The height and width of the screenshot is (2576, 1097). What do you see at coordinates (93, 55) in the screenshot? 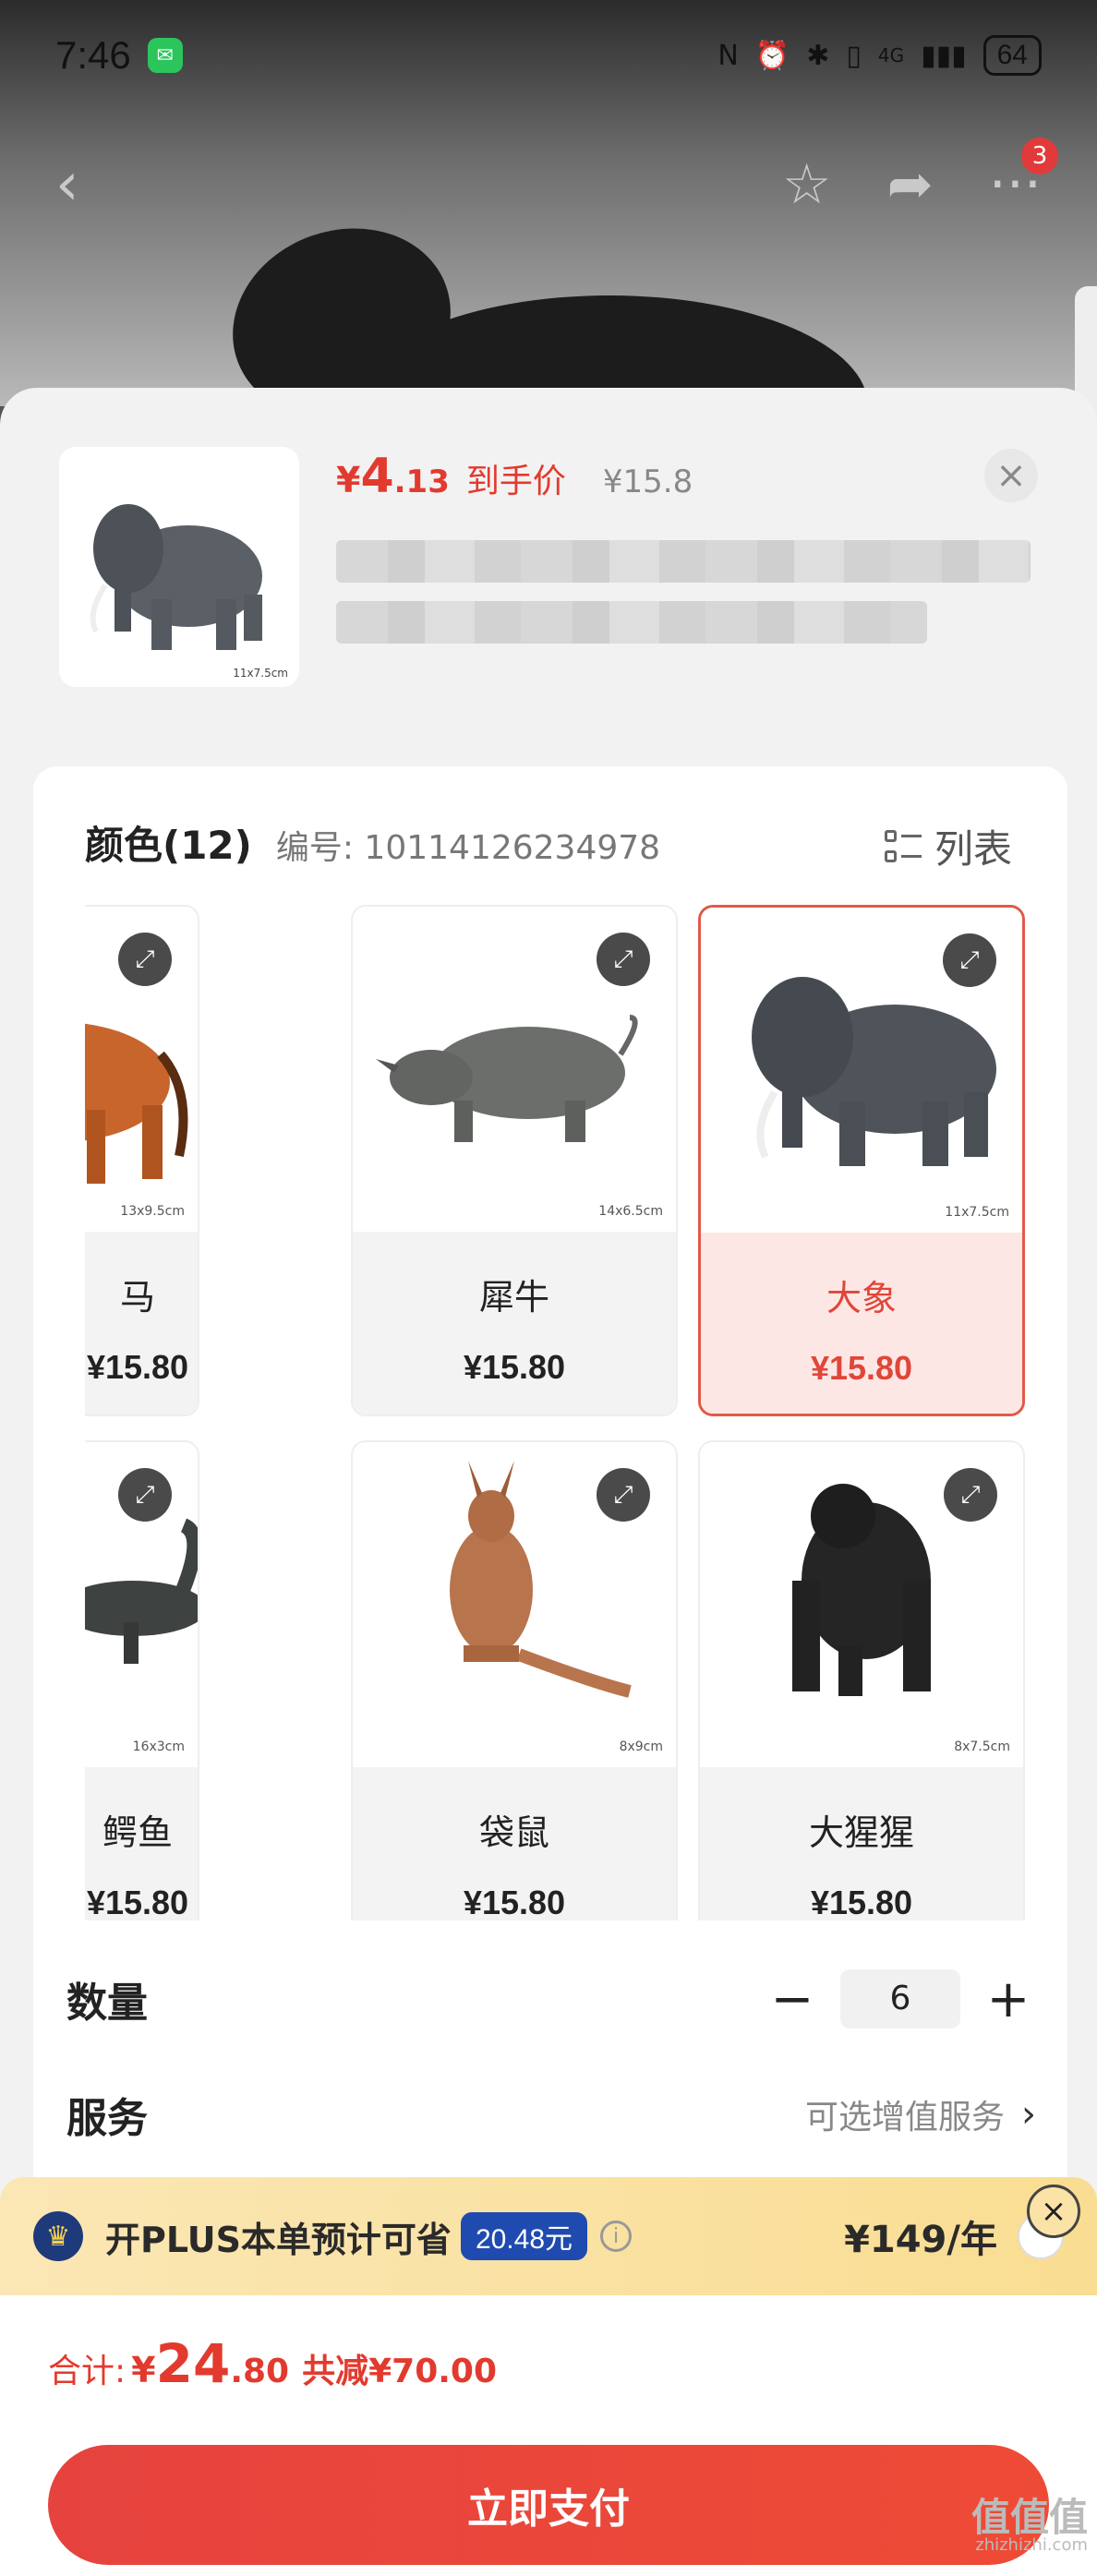
I see `status-time: 7:46` at bounding box center [93, 55].